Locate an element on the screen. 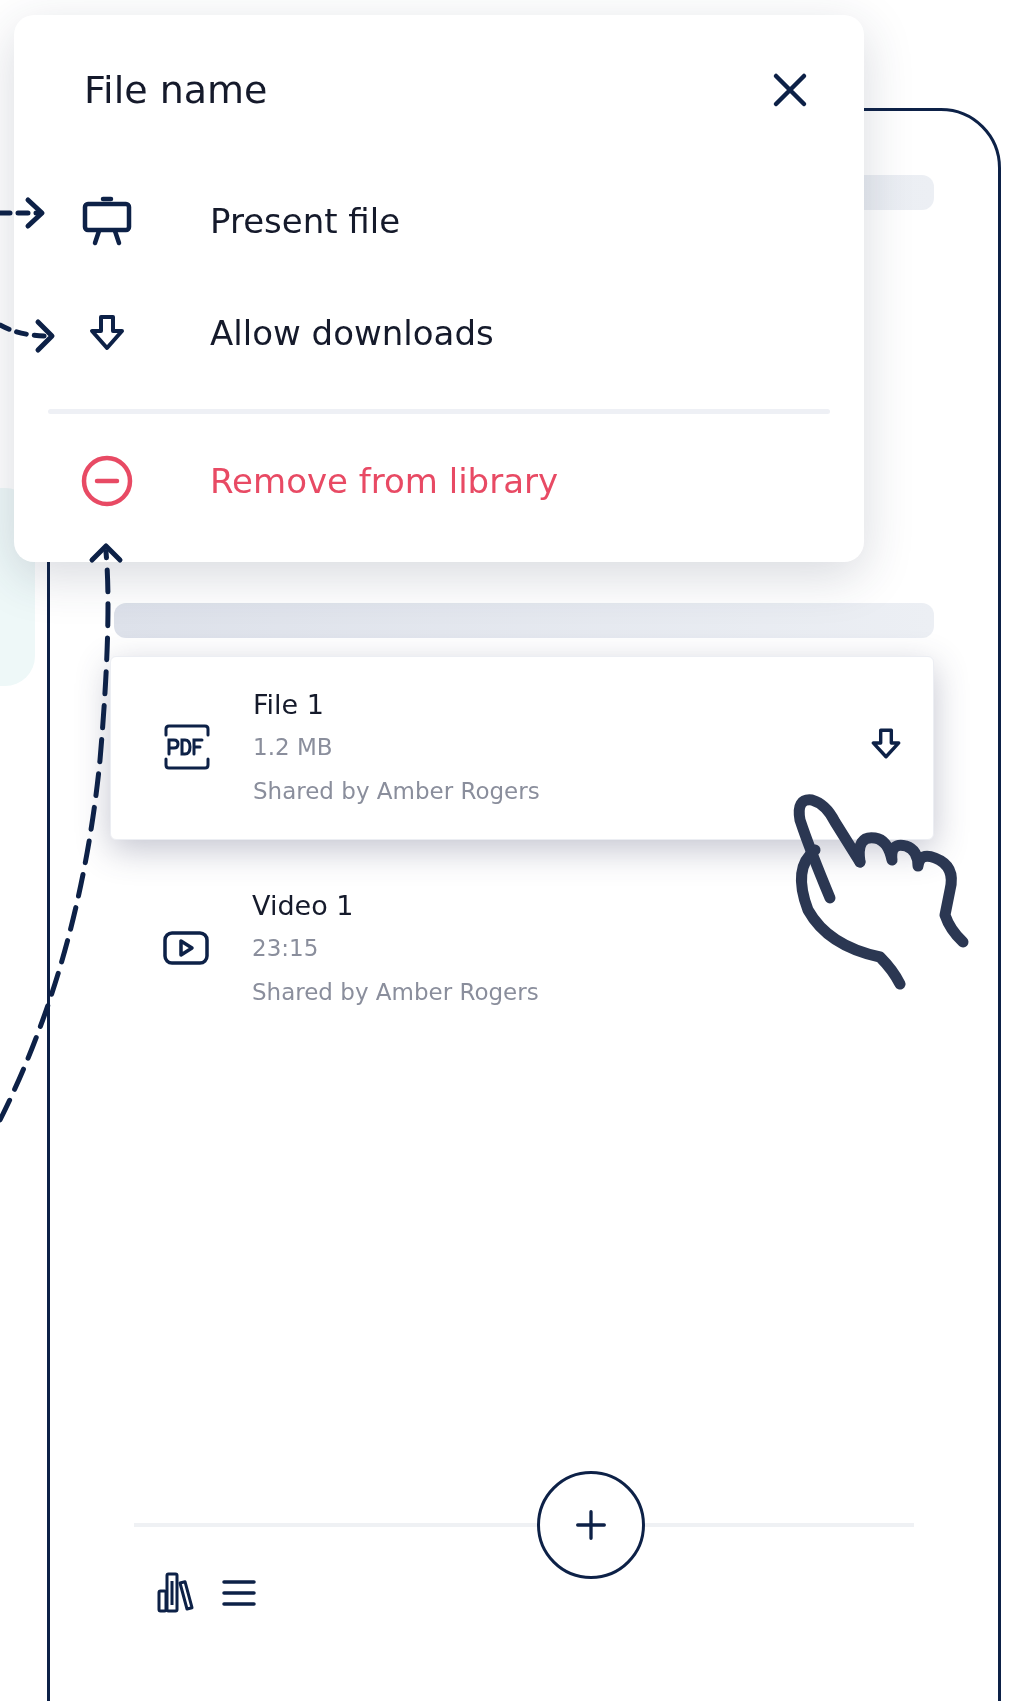 The width and height of the screenshot is (1019, 1701). menu-item: Present file is located at coordinates (224, 221).